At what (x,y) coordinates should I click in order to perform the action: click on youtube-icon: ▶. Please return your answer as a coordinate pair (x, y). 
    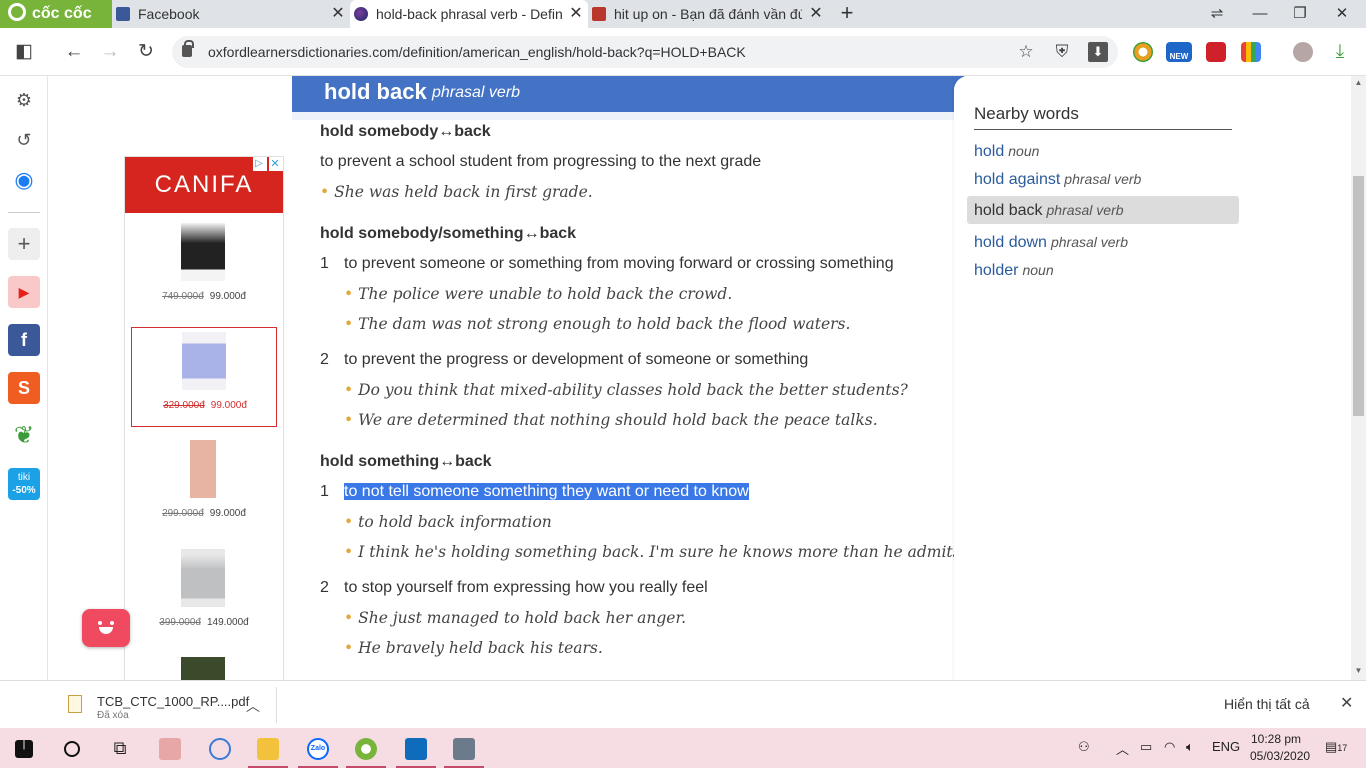
    Looking at the image, I should click on (24, 292).